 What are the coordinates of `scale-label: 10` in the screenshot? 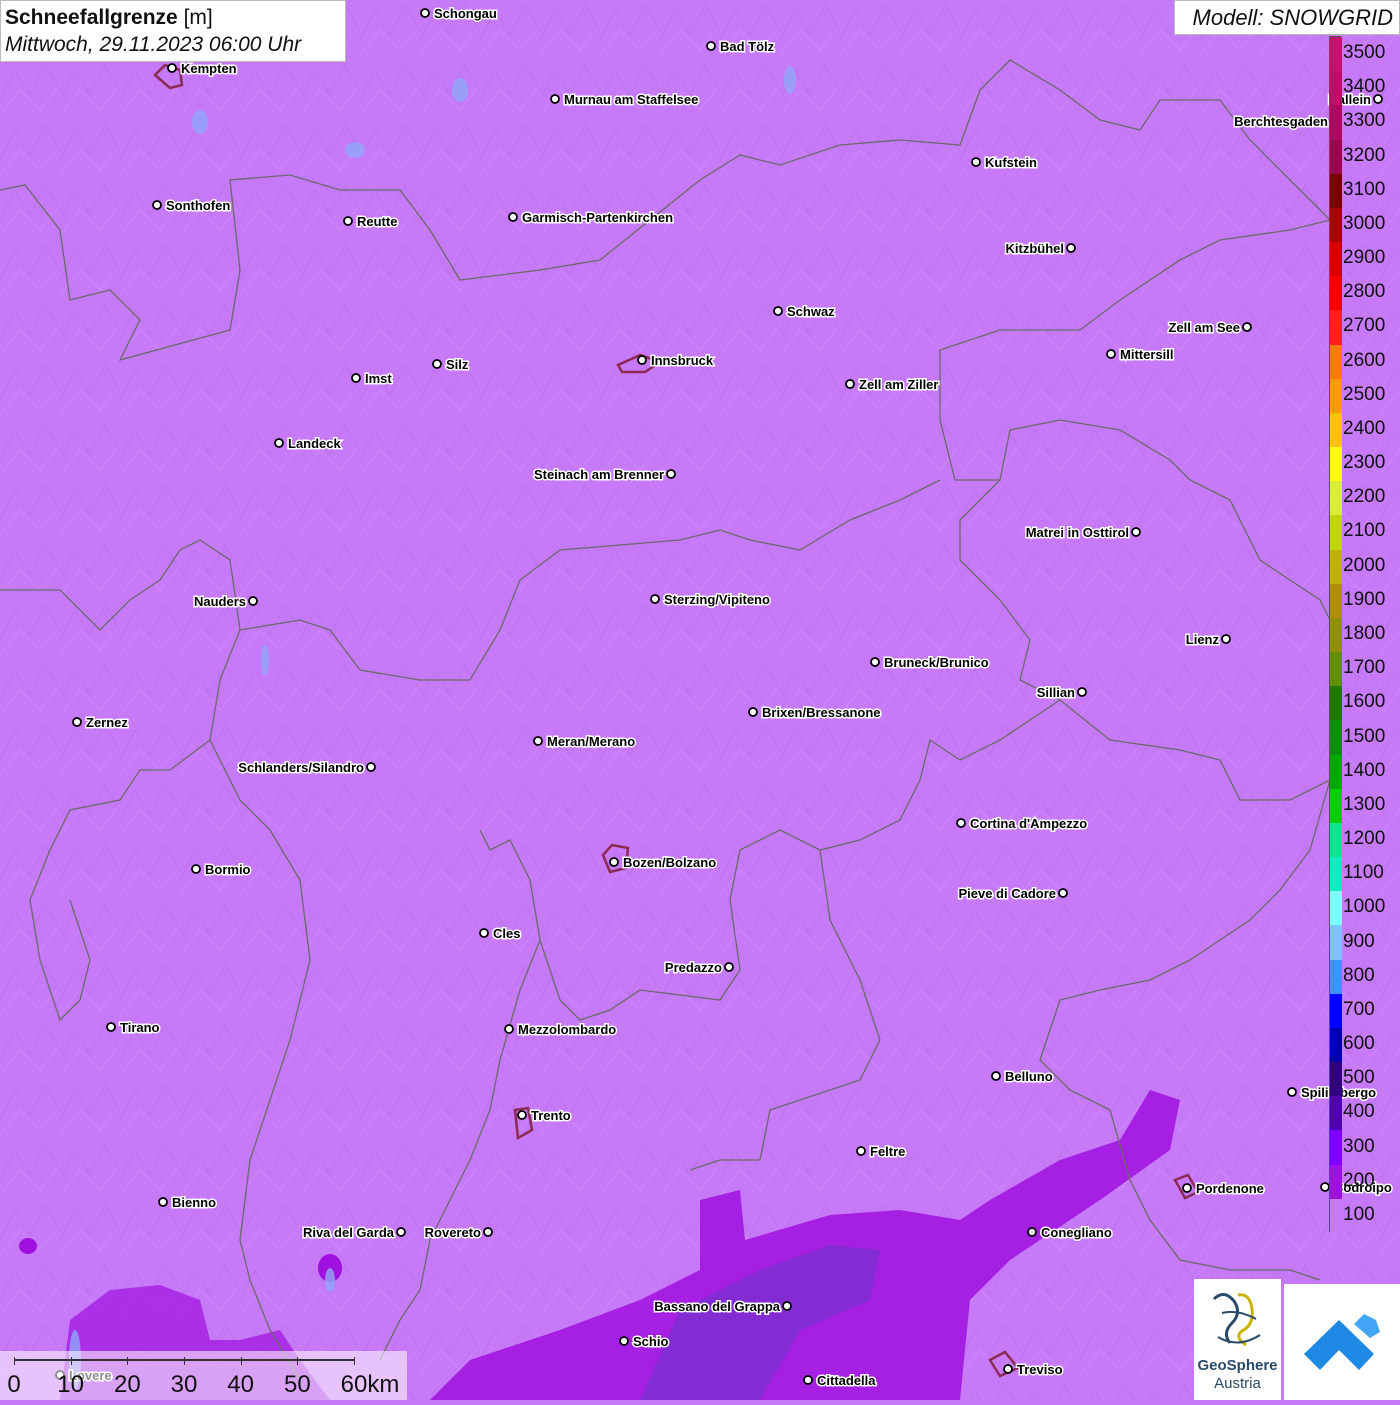 It's located at (71, 1384).